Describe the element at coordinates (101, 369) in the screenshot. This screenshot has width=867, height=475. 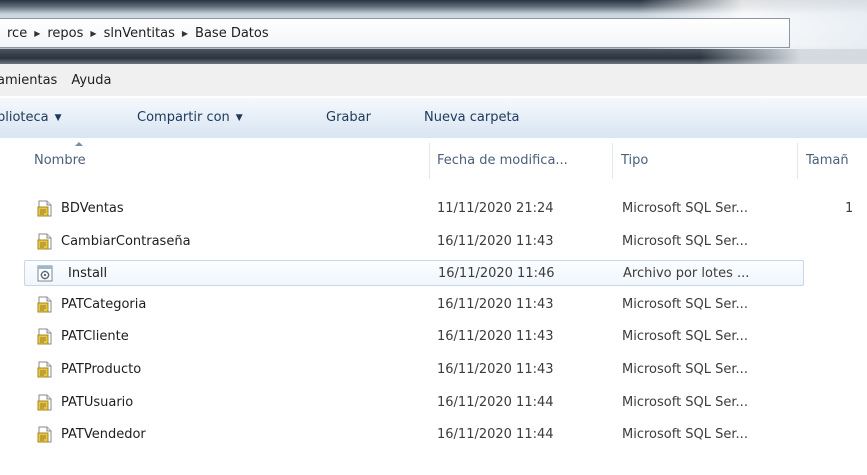
I see `file-name: PATProducto` at that location.